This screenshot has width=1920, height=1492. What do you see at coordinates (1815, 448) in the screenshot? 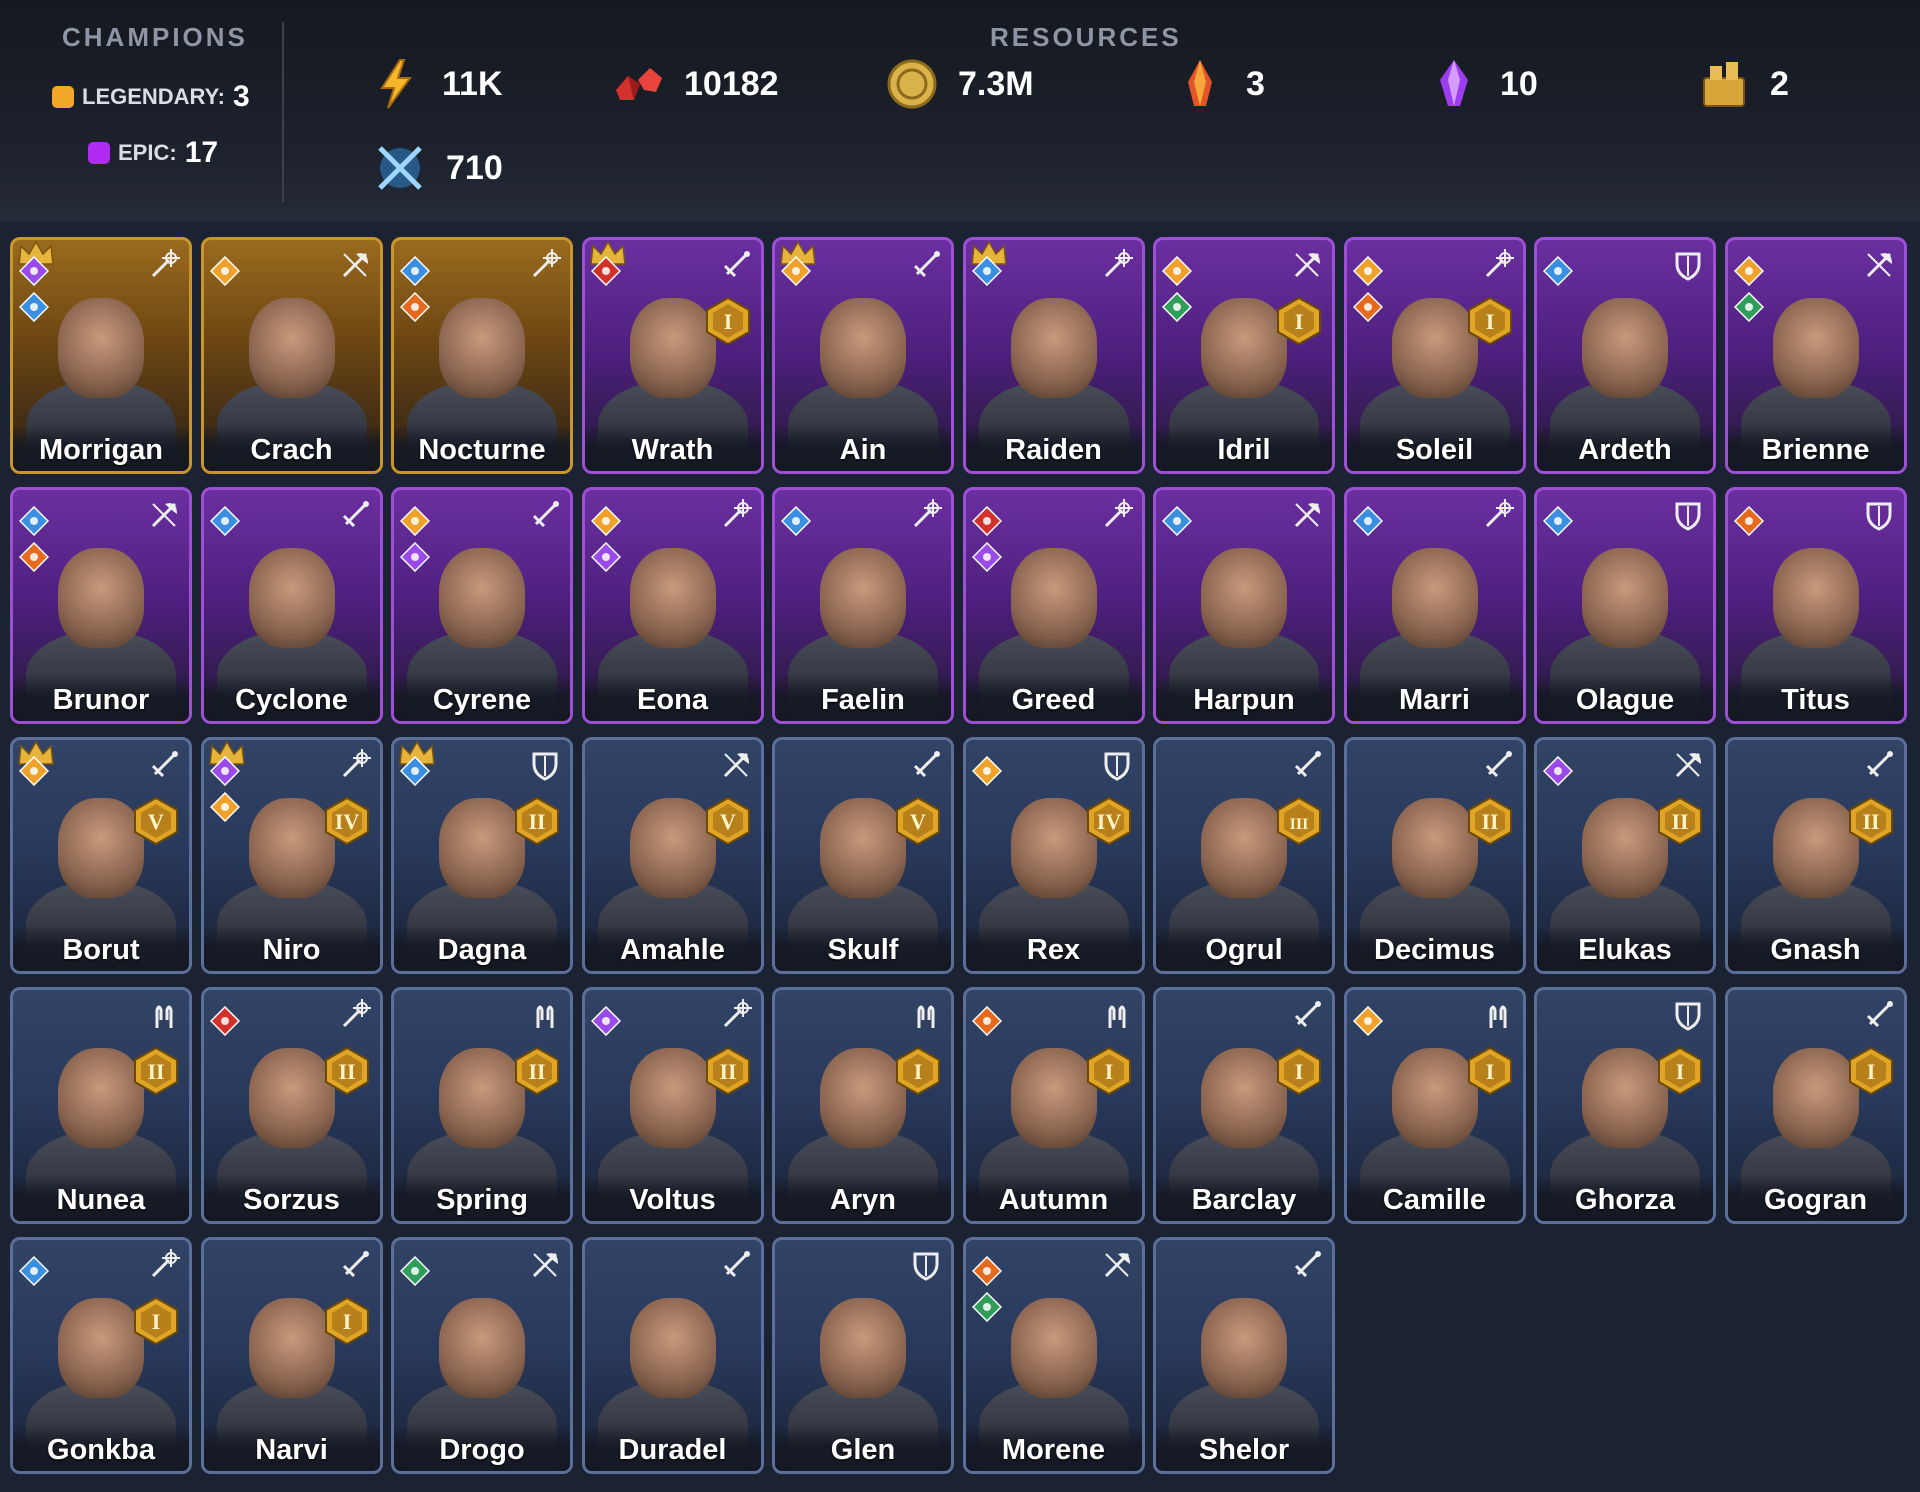
I see `champion-name: Brienne` at bounding box center [1815, 448].